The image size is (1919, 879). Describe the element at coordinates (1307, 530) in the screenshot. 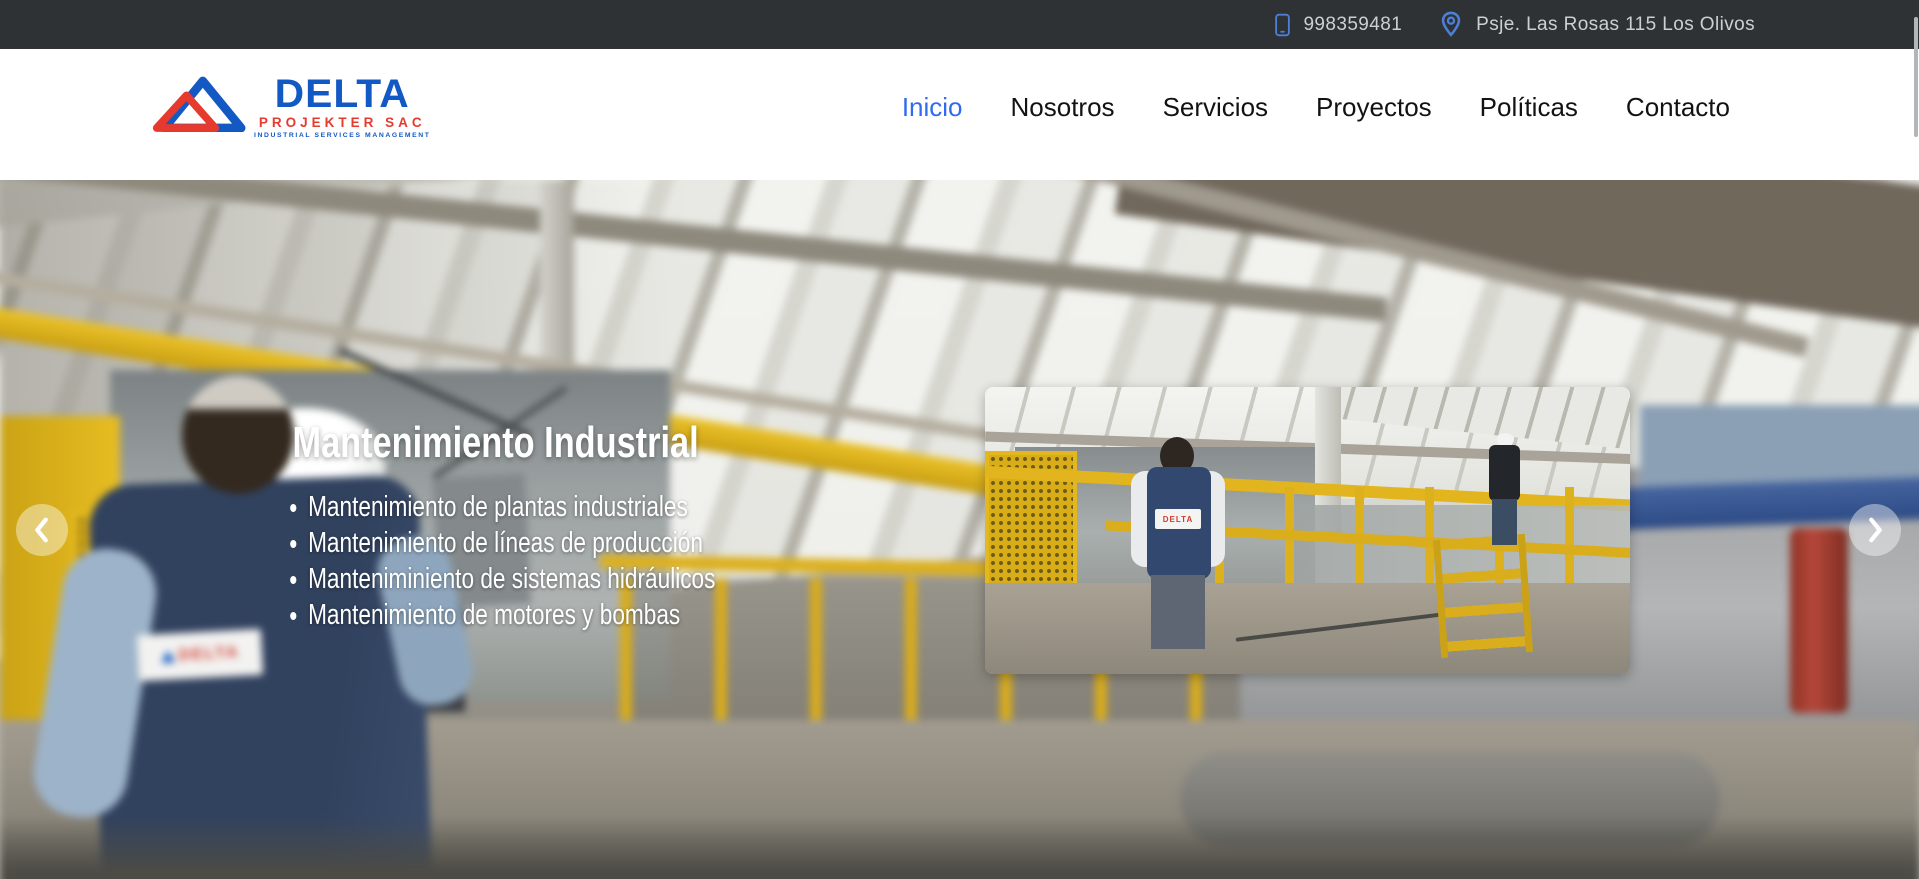

I see `hero-inset-photo: DELTA` at that location.